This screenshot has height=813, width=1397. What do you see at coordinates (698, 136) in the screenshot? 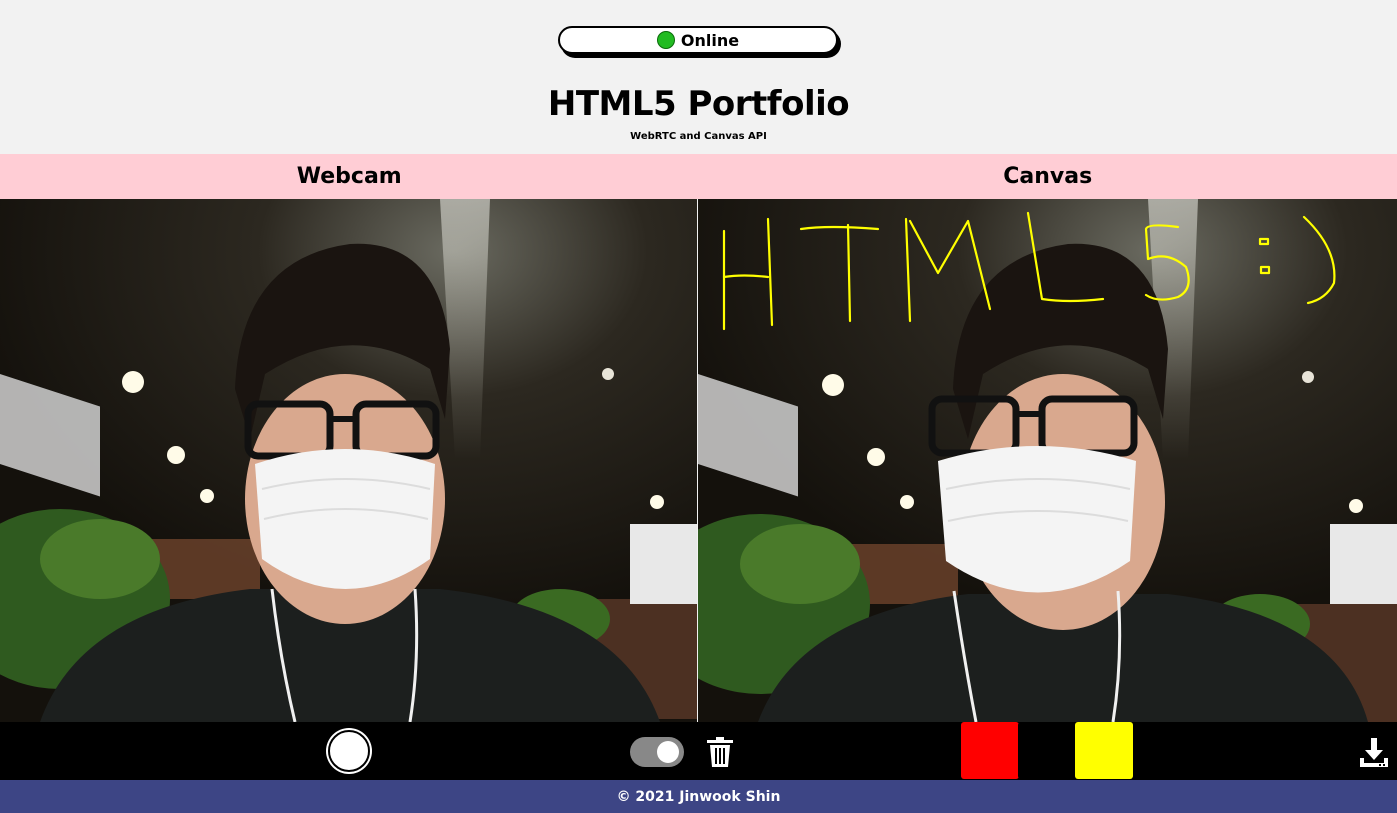
I see `page-subtitle: WebRTC and Canvas API` at bounding box center [698, 136].